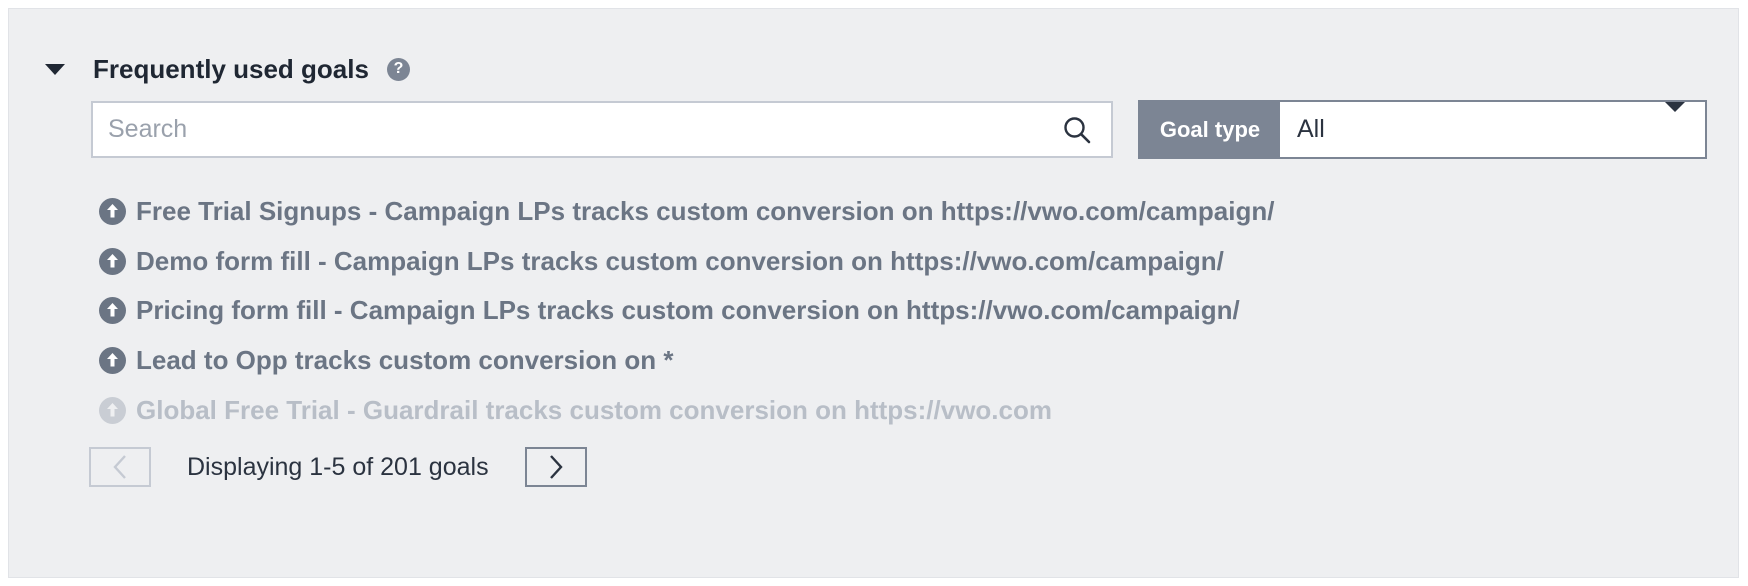  What do you see at coordinates (1210, 129) in the screenshot?
I see `goal-type-label: Goal type` at bounding box center [1210, 129].